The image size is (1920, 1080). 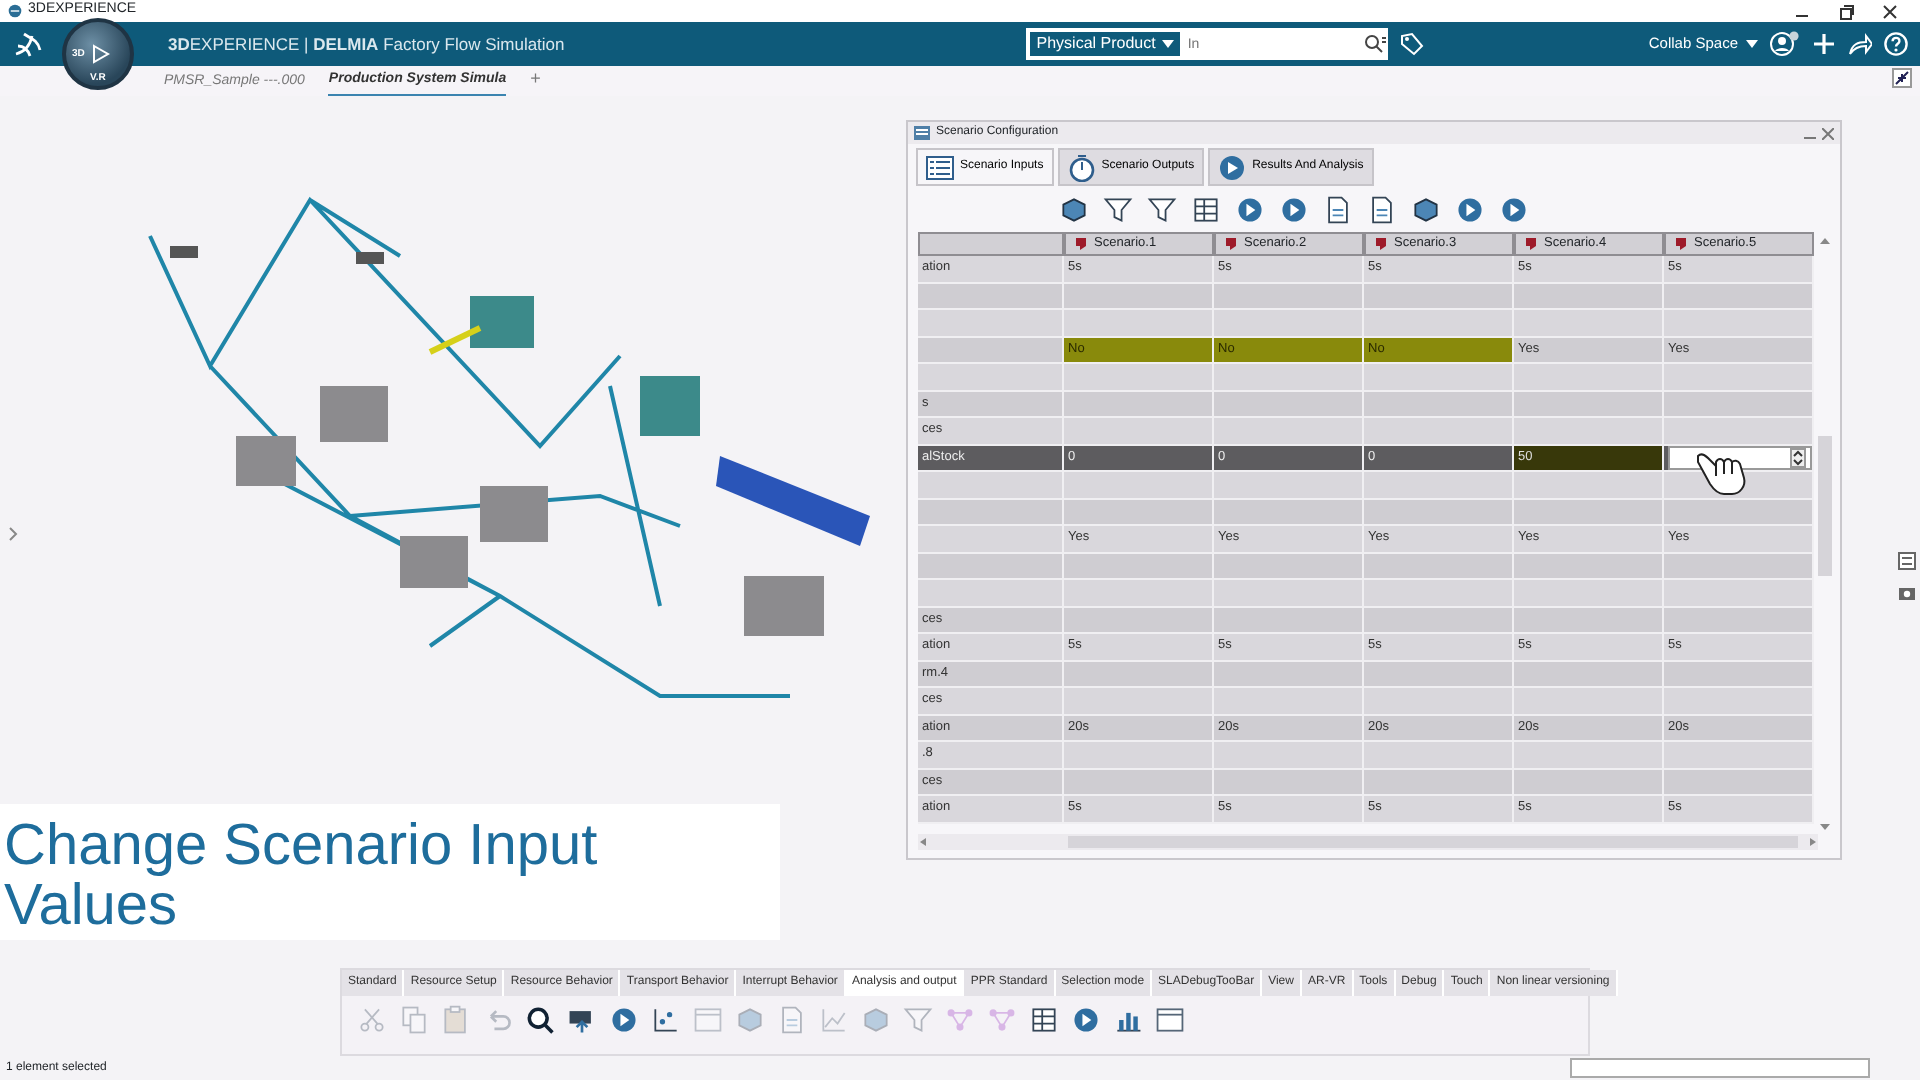 What do you see at coordinates (1902, 78) in the screenshot?
I see `collapse-icon` at bounding box center [1902, 78].